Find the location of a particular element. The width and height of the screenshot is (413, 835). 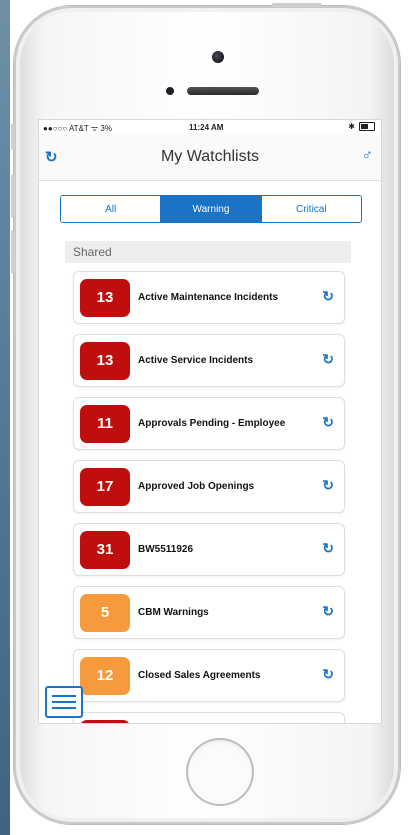

tab-critical: Critical is located at coordinates (310, 209).